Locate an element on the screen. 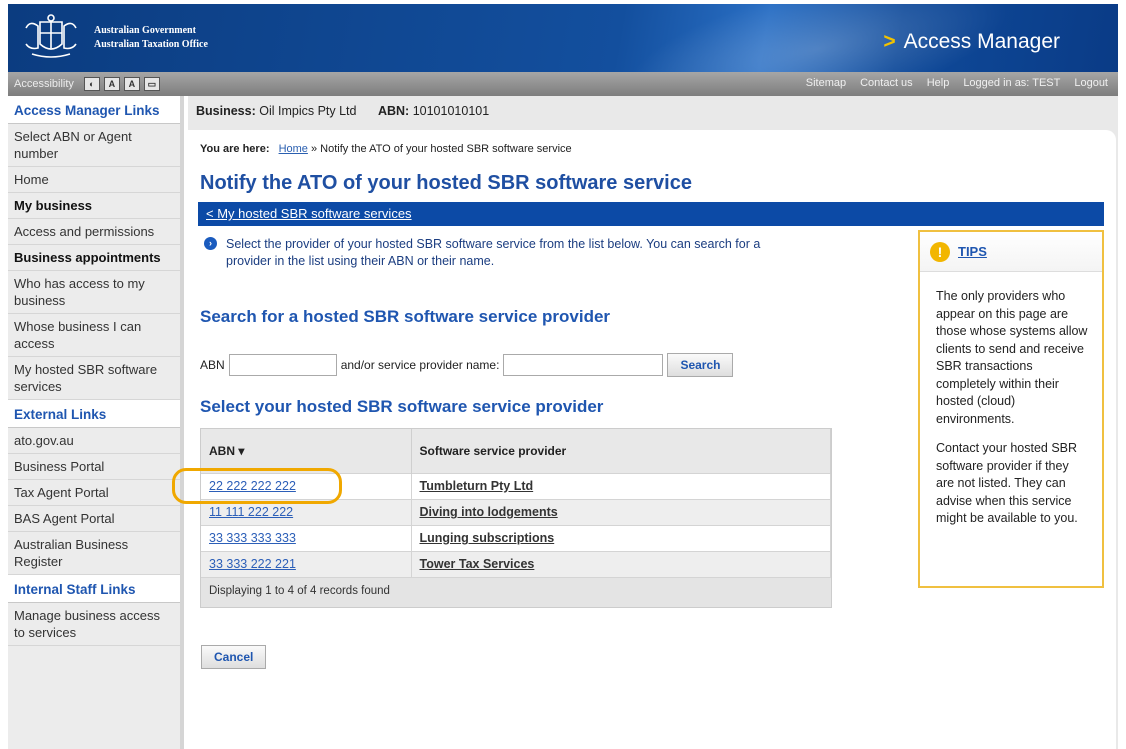 This screenshot has height=749, width=1126. table-row: 22 222 222 222 Tumbleturn Pty Ltd is located at coordinates (516, 485).